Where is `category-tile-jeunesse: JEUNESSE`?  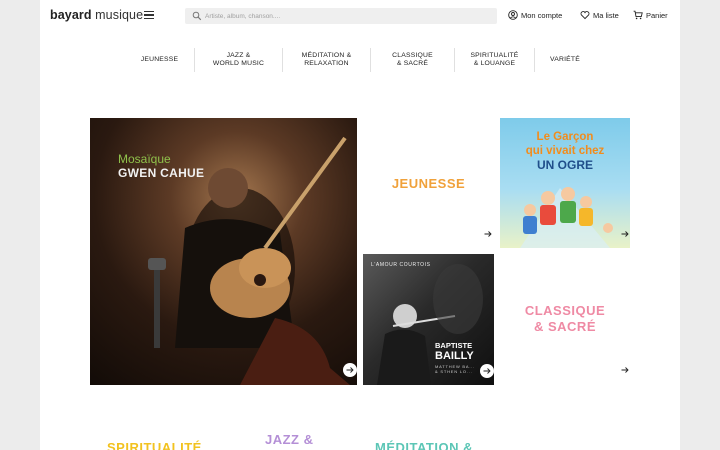 category-tile-jeunesse: JEUNESSE is located at coordinates (428, 183).